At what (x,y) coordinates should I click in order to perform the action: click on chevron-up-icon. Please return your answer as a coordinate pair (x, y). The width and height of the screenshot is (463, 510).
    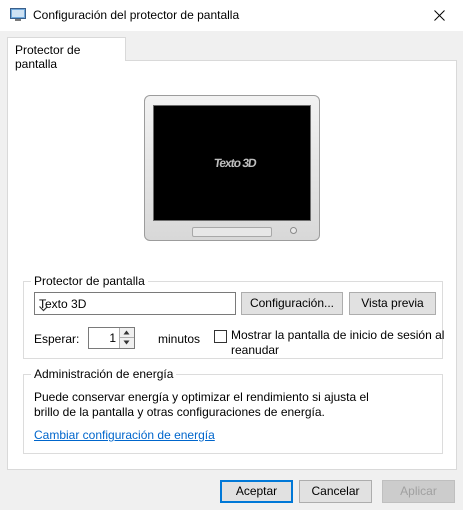
    Looking at the image, I should click on (126, 332).